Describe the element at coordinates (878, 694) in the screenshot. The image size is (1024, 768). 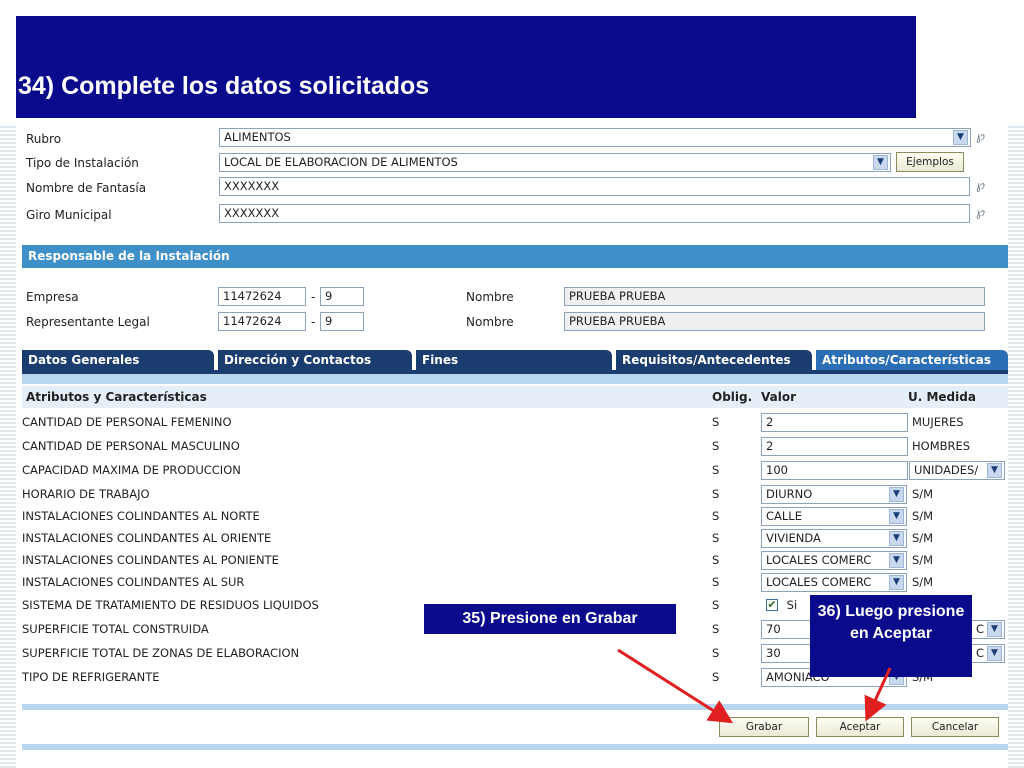
I see `arrow-to-aceptar` at that location.